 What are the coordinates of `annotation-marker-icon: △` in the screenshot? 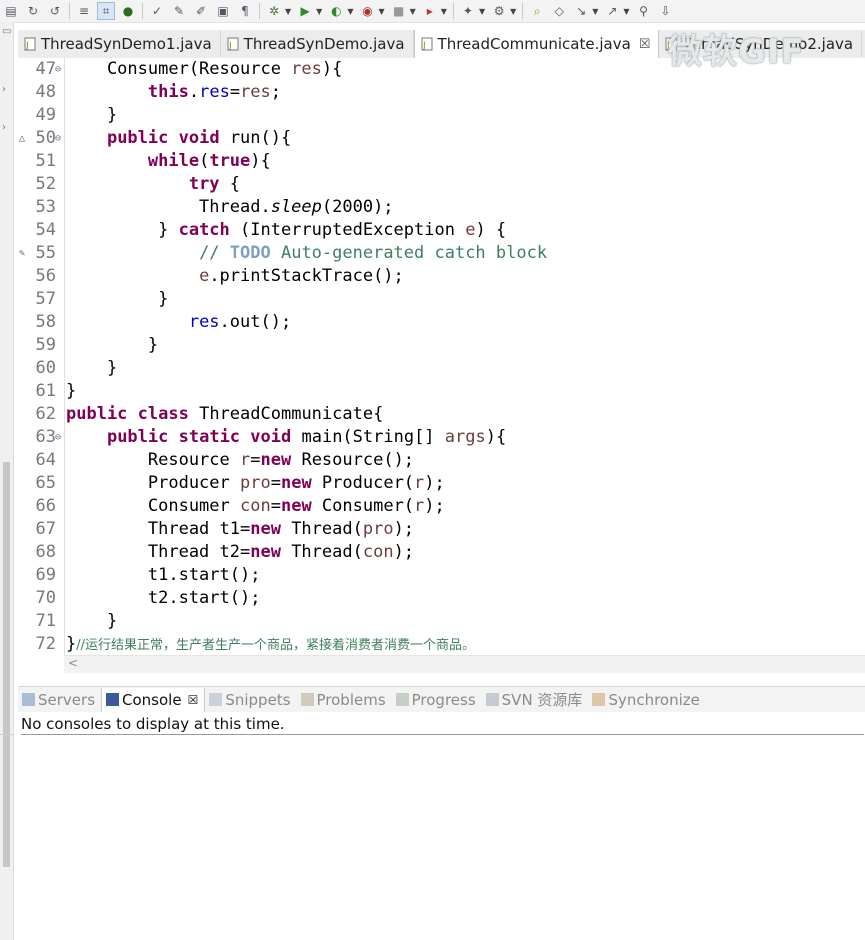 It's located at (22, 138).